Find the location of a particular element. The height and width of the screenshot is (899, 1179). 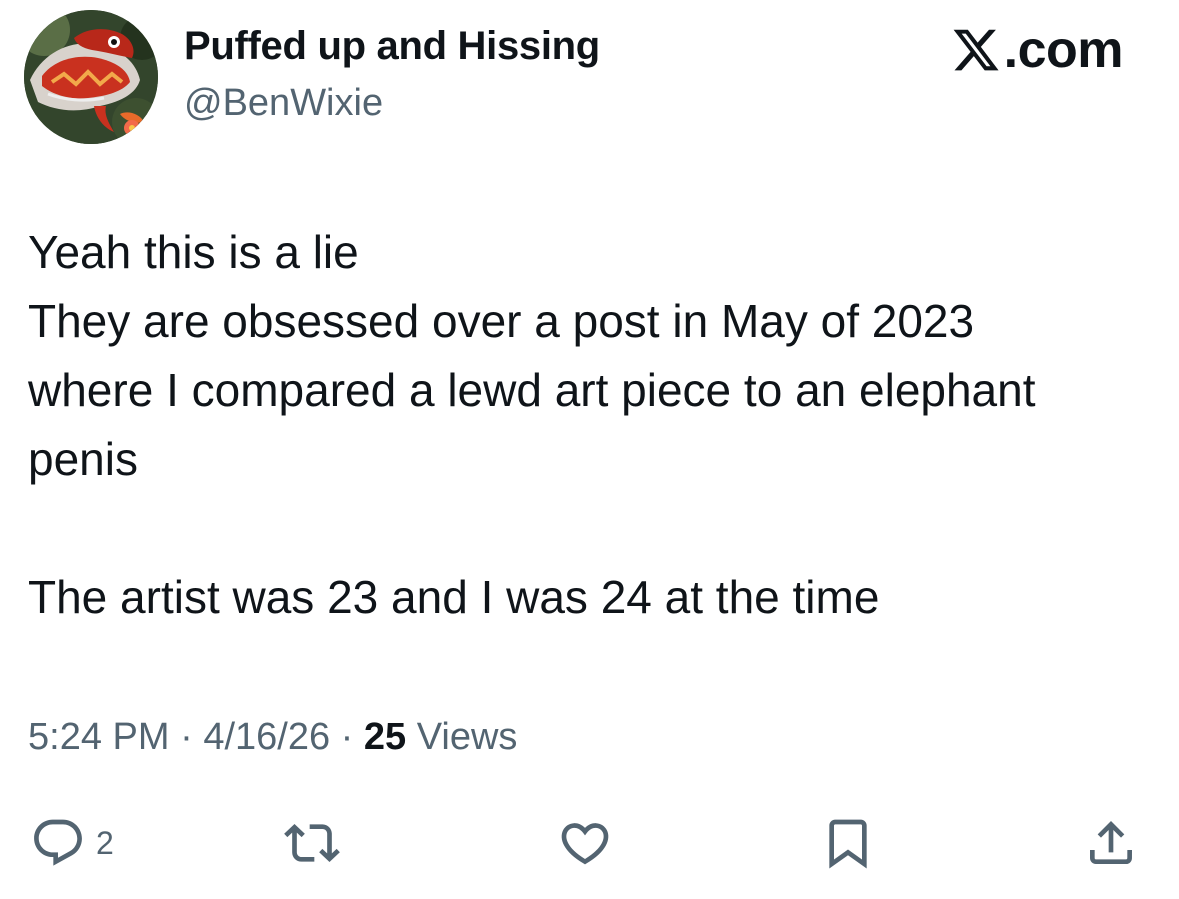

views-count: 25 is located at coordinates (385, 737).